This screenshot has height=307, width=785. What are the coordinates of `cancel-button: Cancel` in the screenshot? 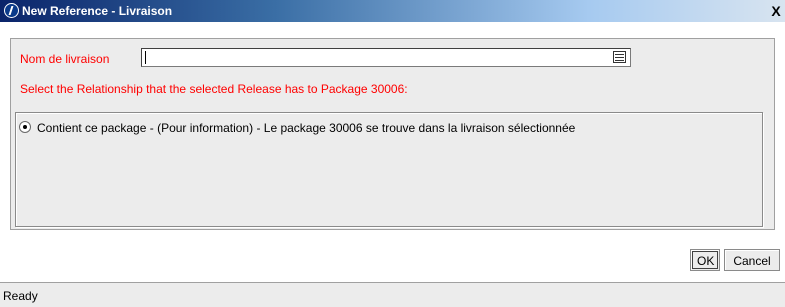 It's located at (752, 260).